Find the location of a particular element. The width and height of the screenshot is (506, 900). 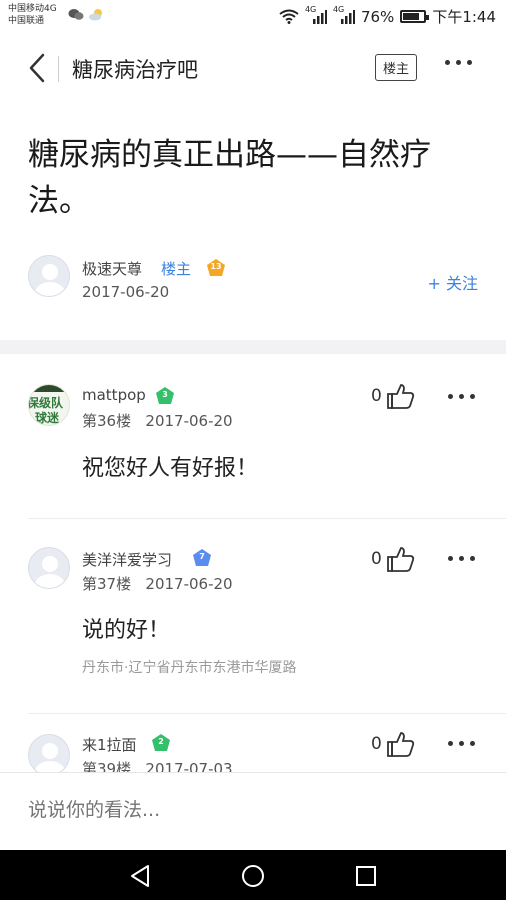

section-divider is located at coordinates (253, 347).